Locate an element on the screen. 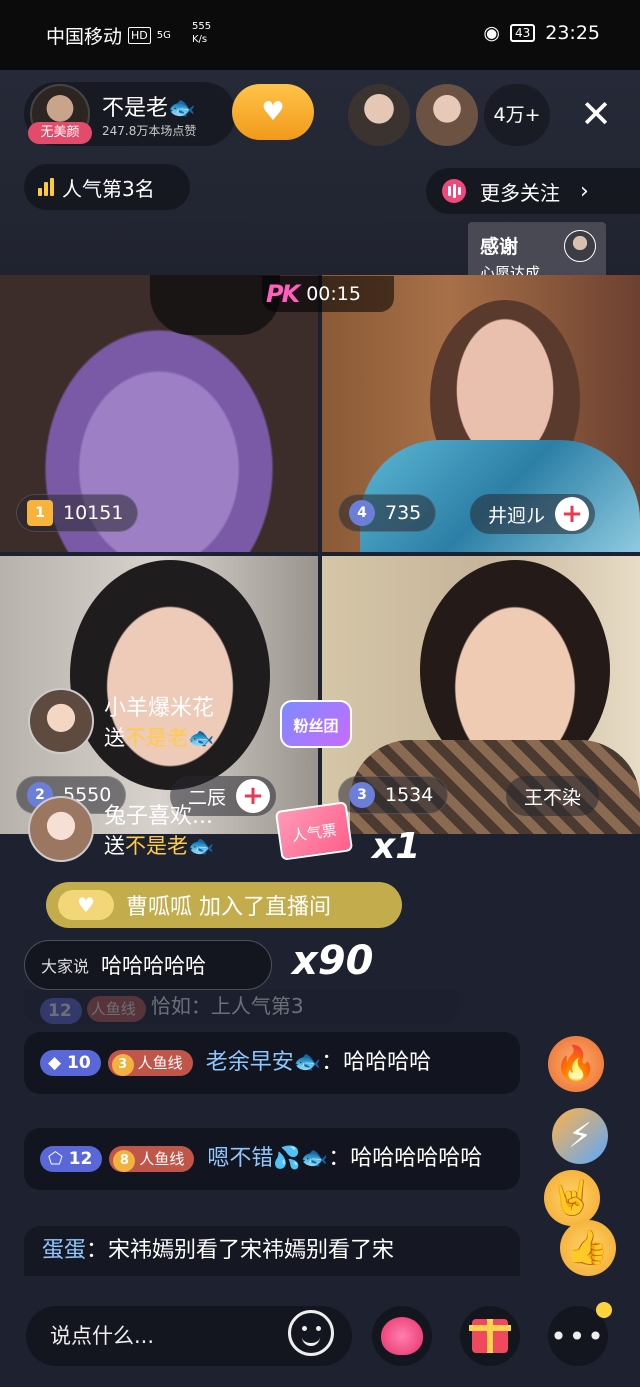 Image resolution: width=640 pixels, height=1387 pixels. ticket-gift-icon: 人气票 is located at coordinates (314, 831).